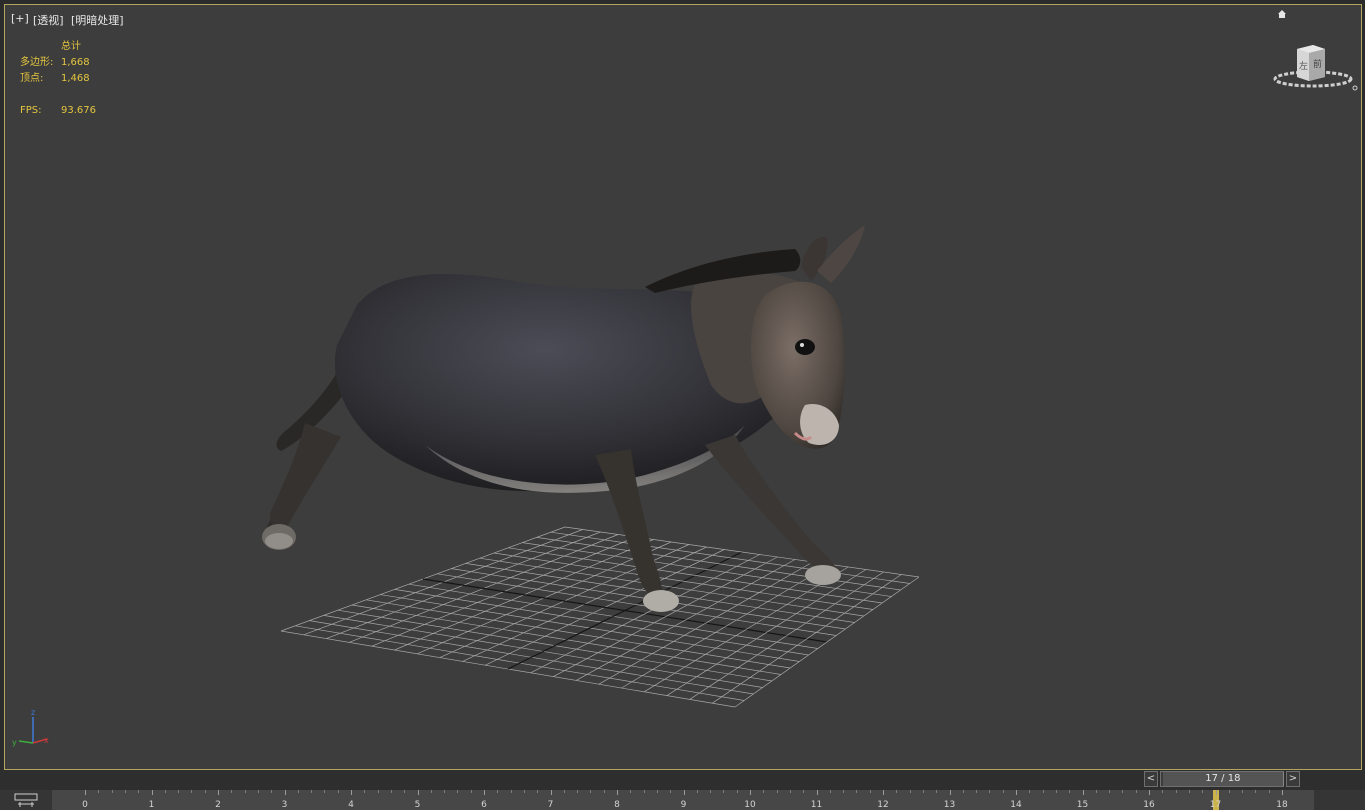  What do you see at coordinates (26, 801) in the screenshot?
I see `curve-editor-icon` at bounding box center [26, 801].